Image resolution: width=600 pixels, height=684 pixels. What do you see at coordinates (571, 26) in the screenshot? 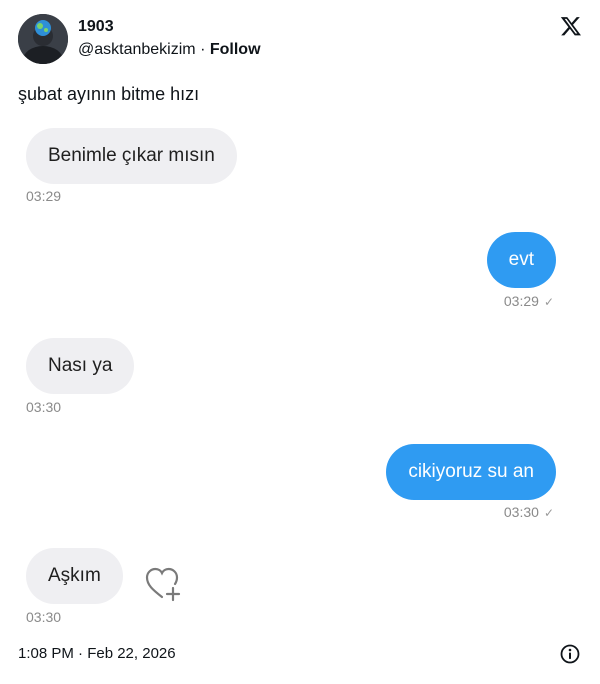
I see `x-logo-icon` at bounding box center [571, 26].